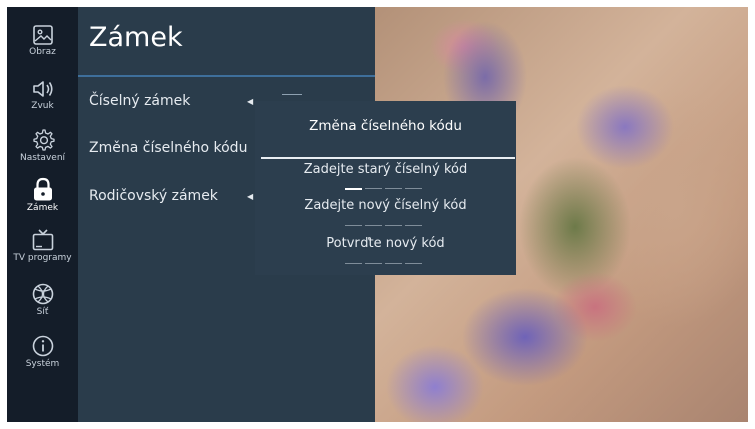  Describe the element at coordinates (136, 37) in the screenshot. I see `page-title: Zámek` at that location.